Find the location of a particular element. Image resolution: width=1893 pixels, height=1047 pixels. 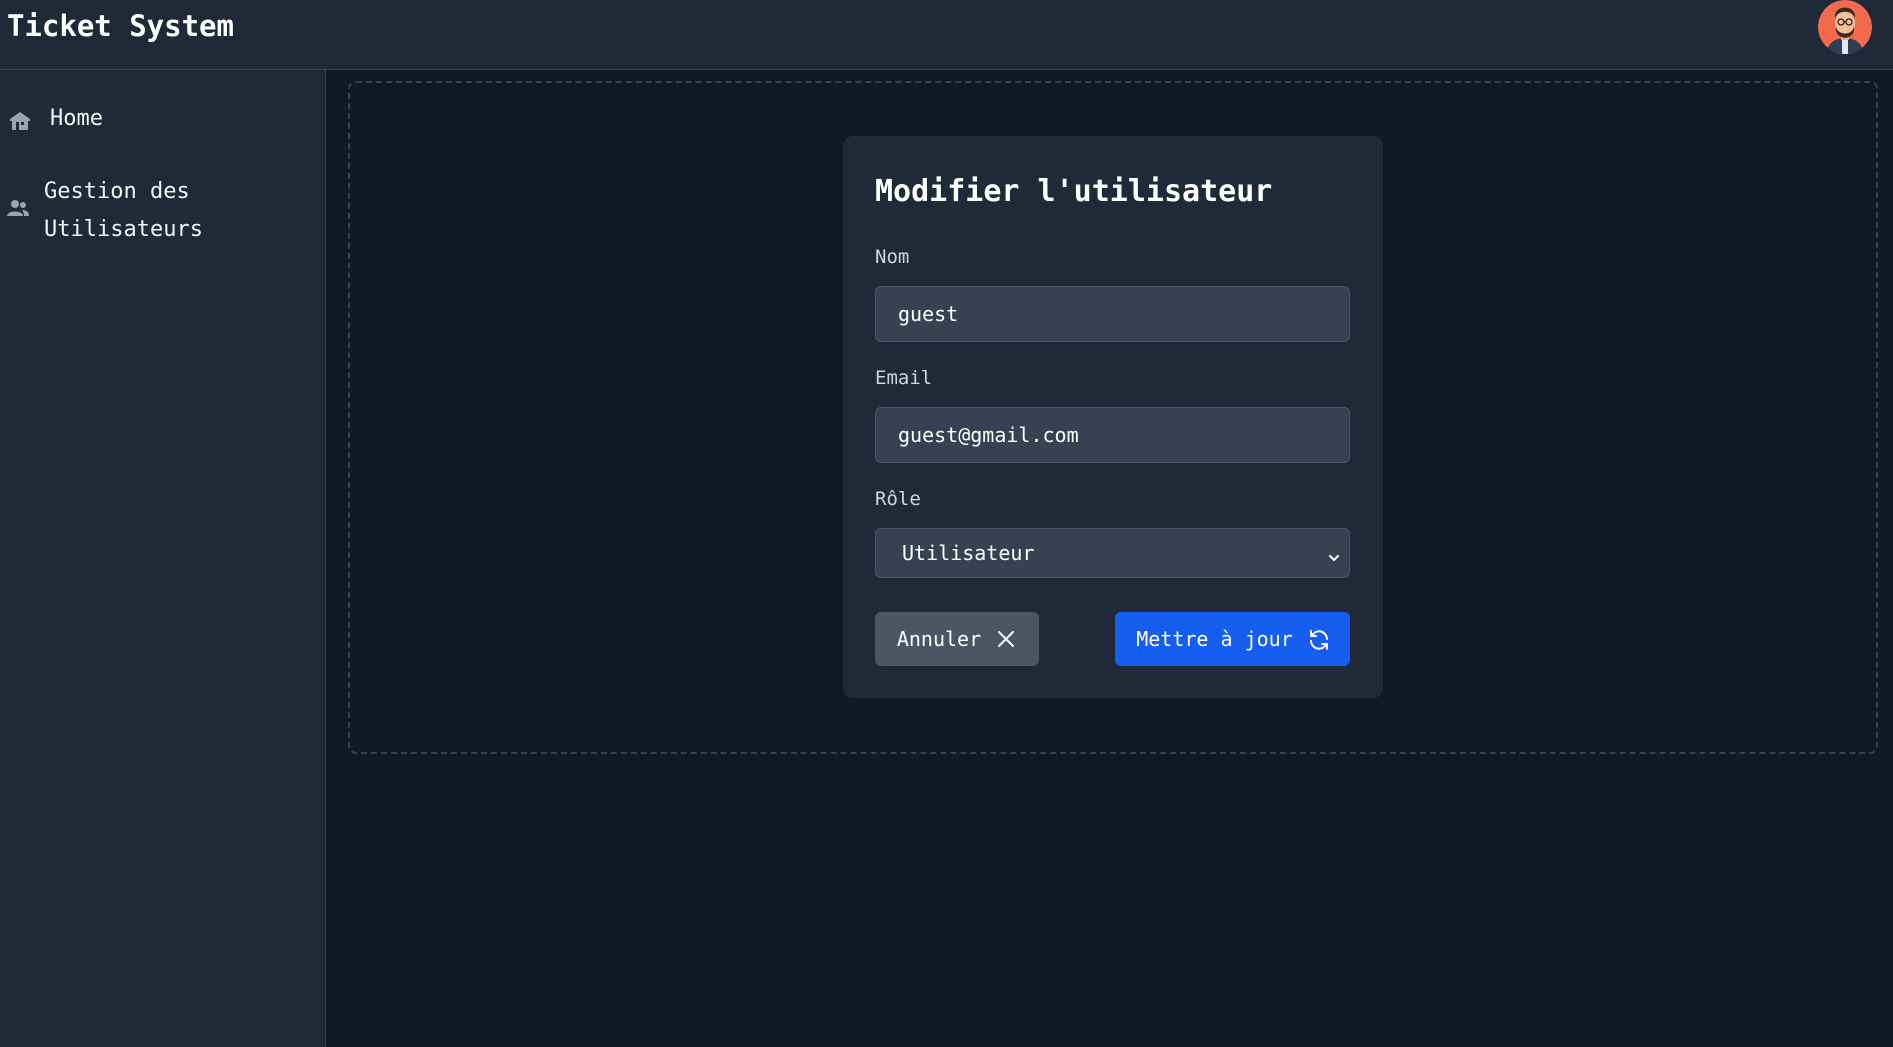

cancel-button-label: Annuler is located at coordinates (939, 639).